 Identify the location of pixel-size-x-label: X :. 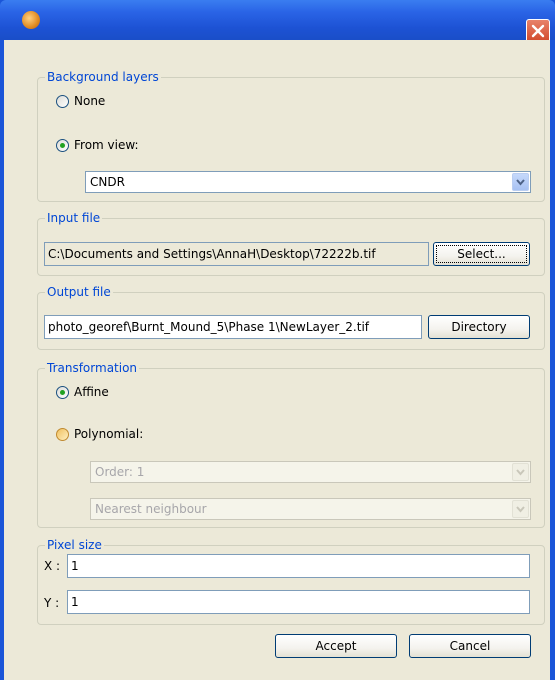
(52, 566).